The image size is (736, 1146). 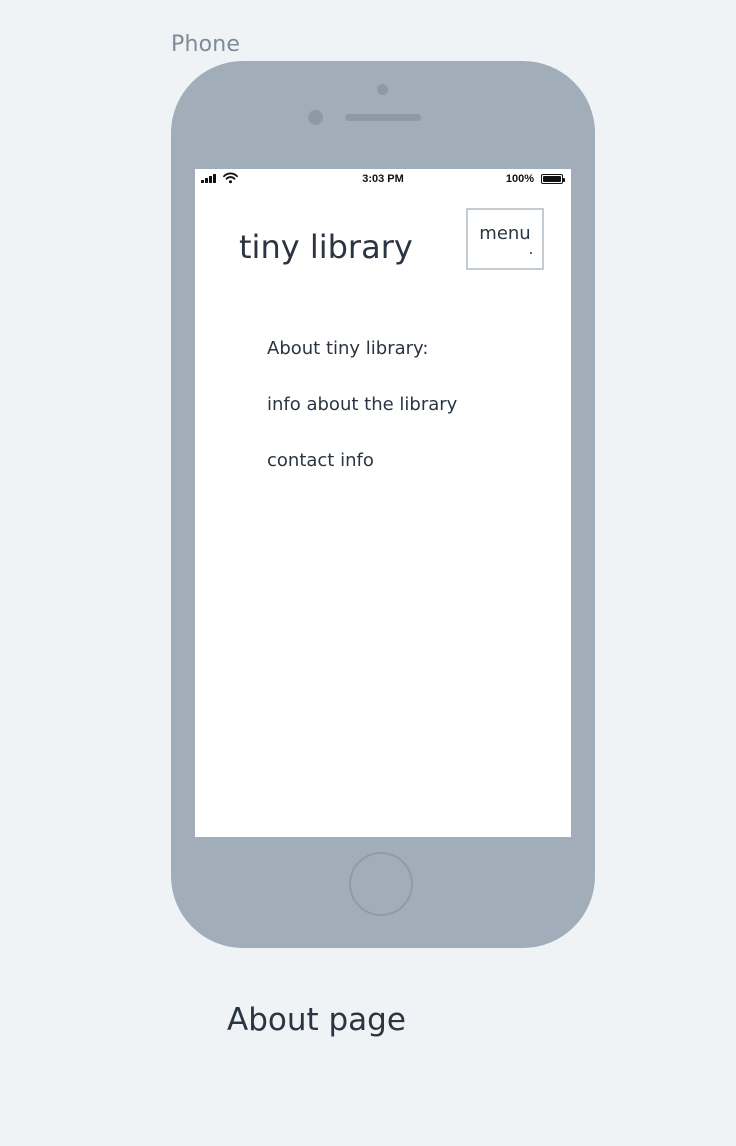 I want to click on home-button, so click(x=381, y=884).